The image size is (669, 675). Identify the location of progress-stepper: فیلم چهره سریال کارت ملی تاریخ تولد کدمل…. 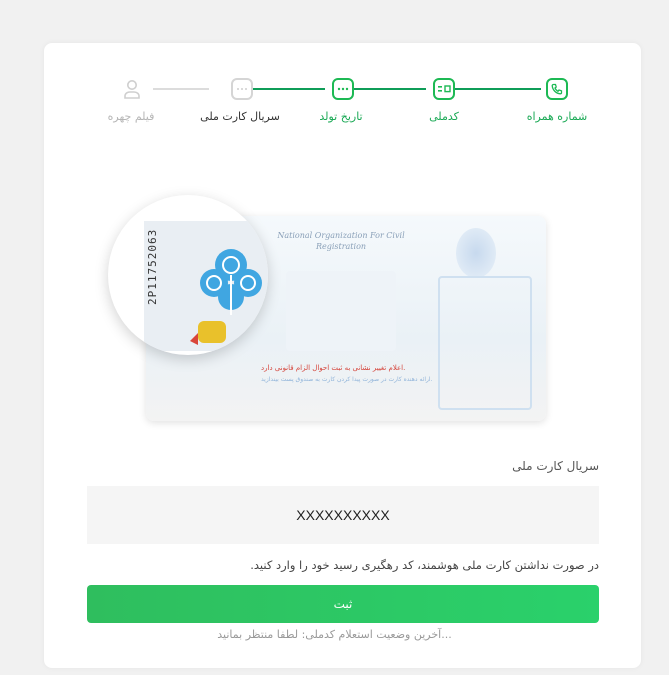
(334, 108).